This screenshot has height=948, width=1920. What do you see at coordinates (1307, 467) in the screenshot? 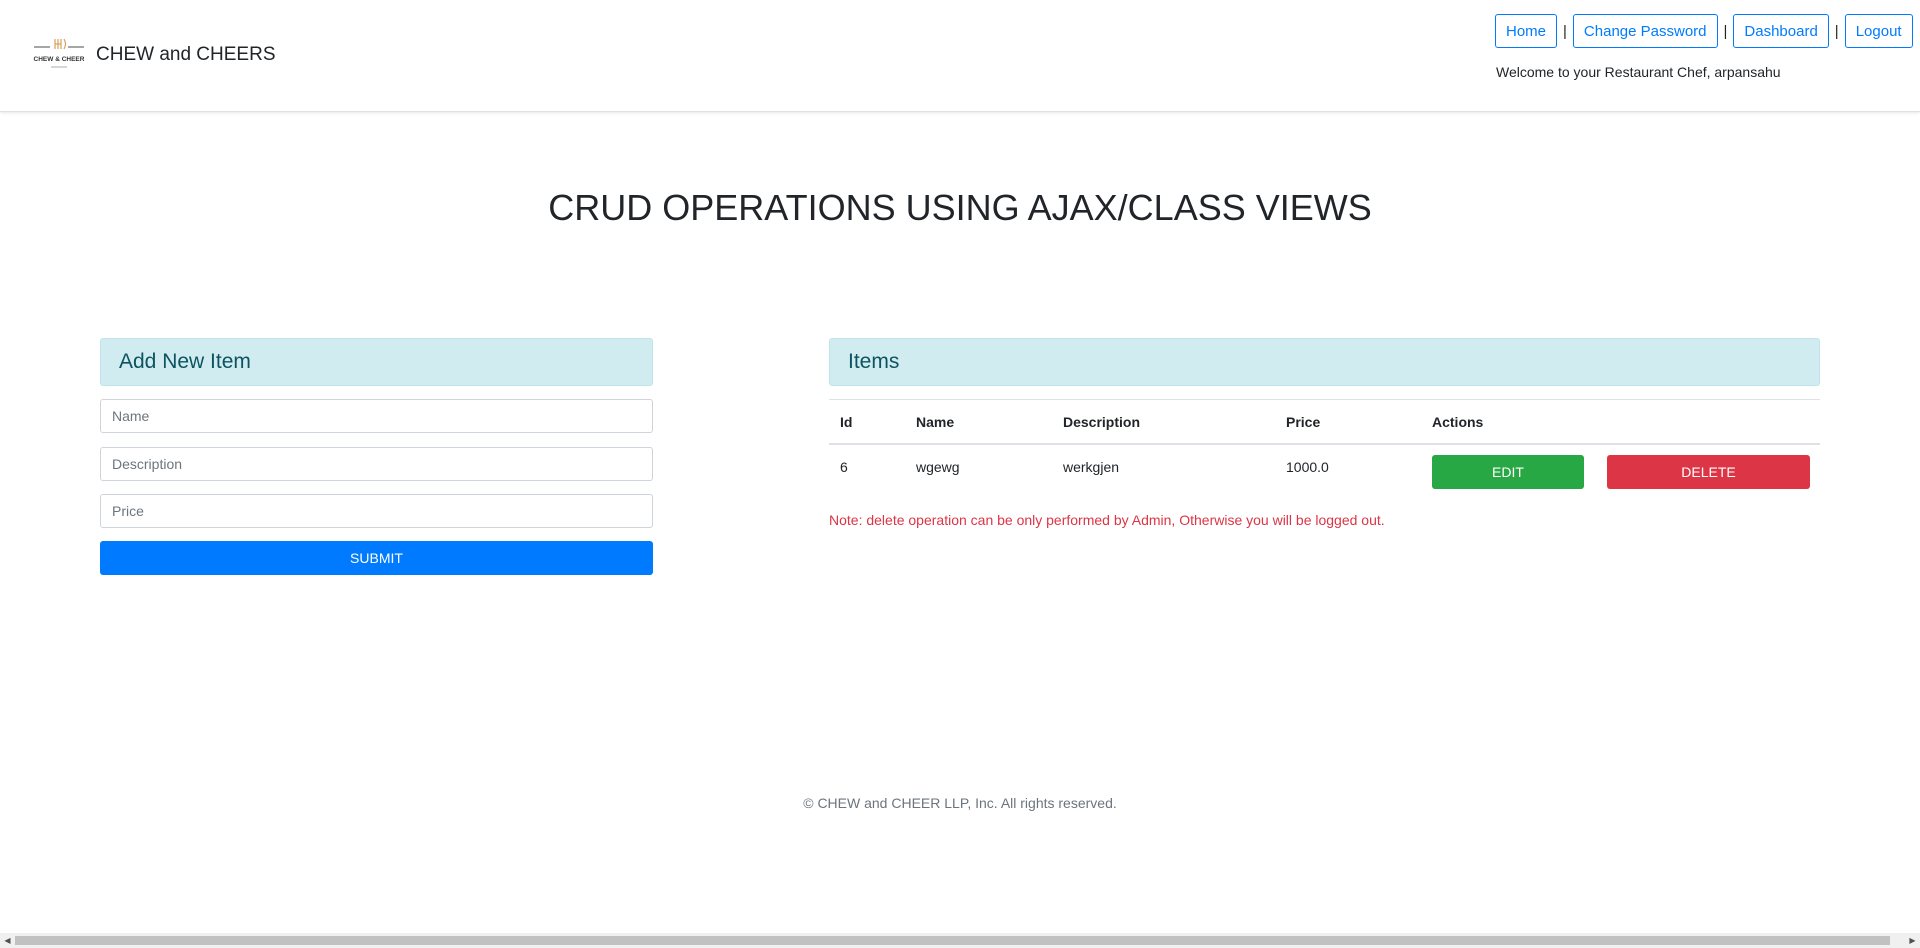
I see `cell-price: 1000.0` at bounding box center [1307, 467].